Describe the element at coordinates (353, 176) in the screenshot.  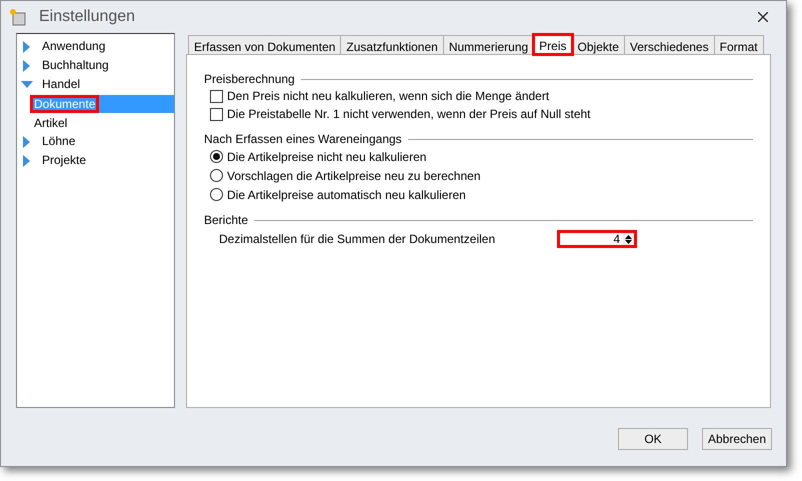
I see `radio-label: Vorschlagen die Artikelpreise neu zu berechnen` at that location.